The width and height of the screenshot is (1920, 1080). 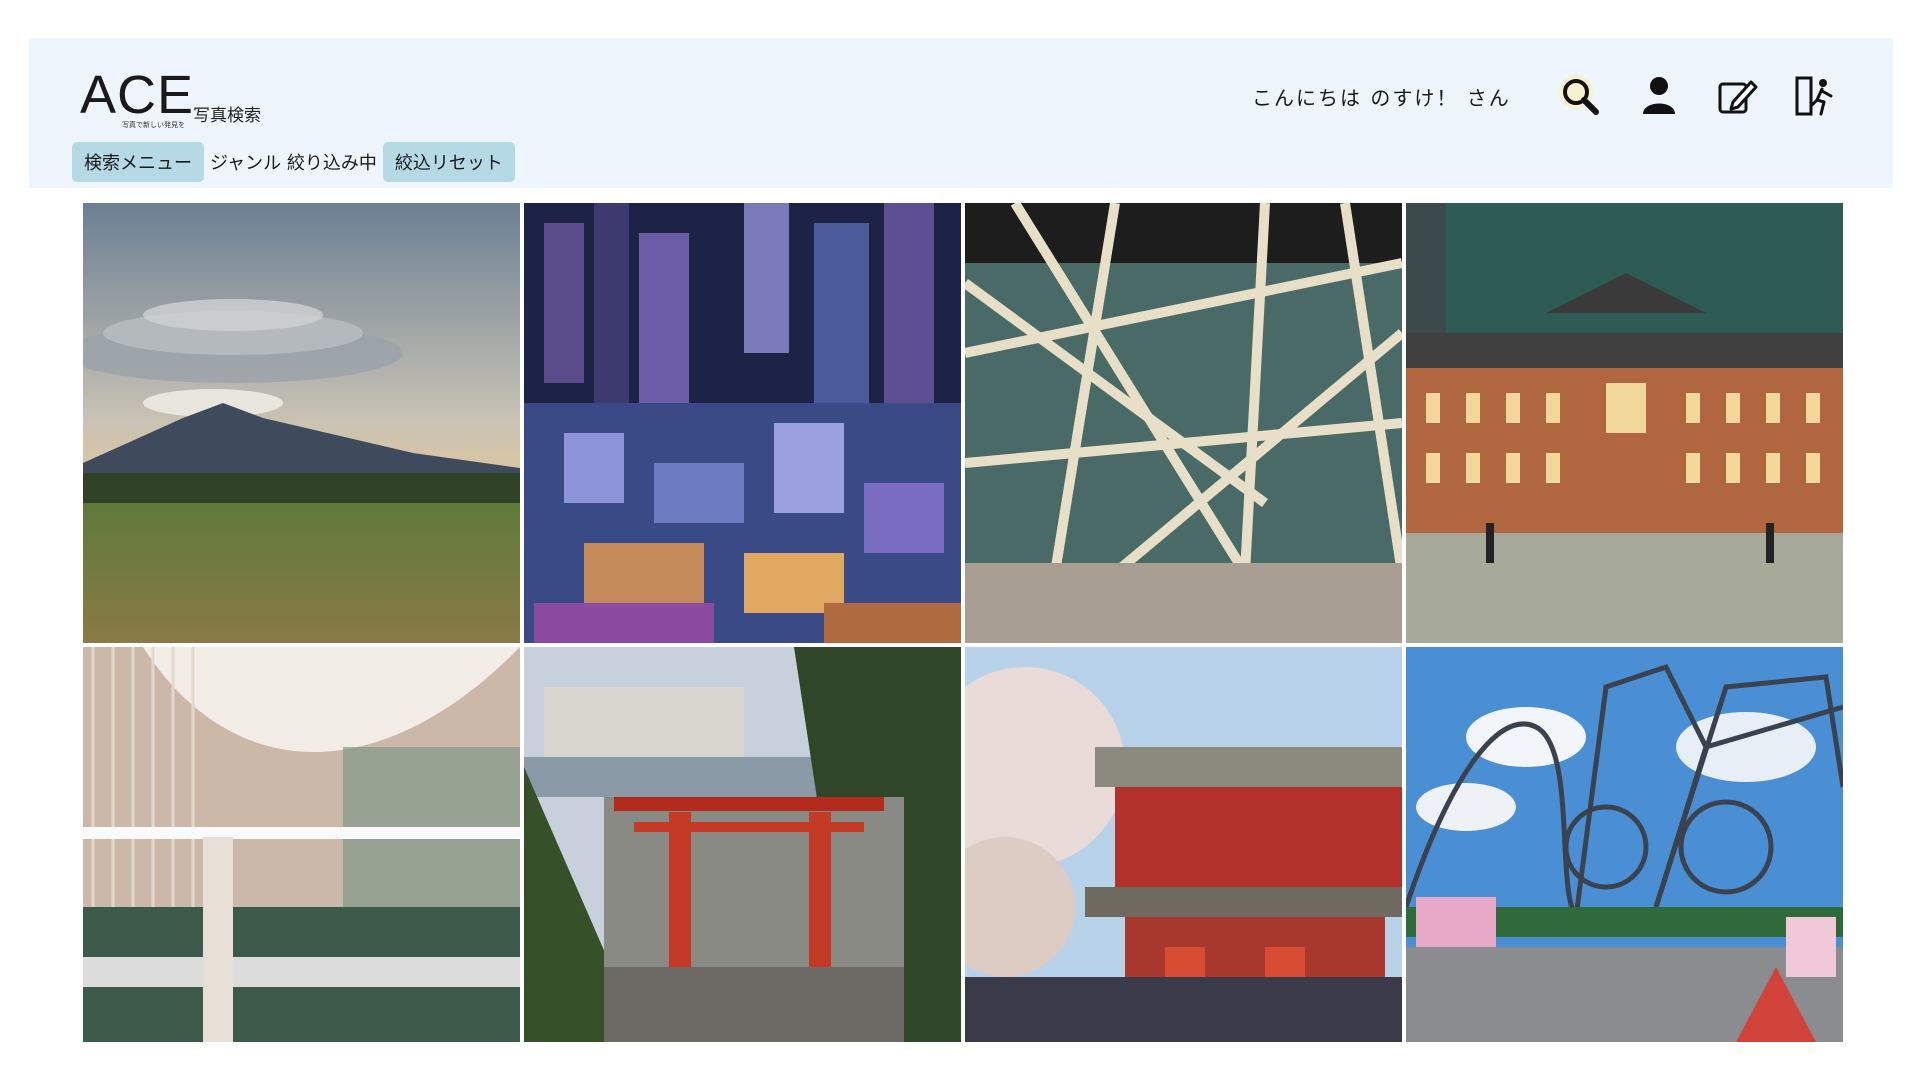 I want to click on photo-tile-shrine, so click(x=742, y=844).